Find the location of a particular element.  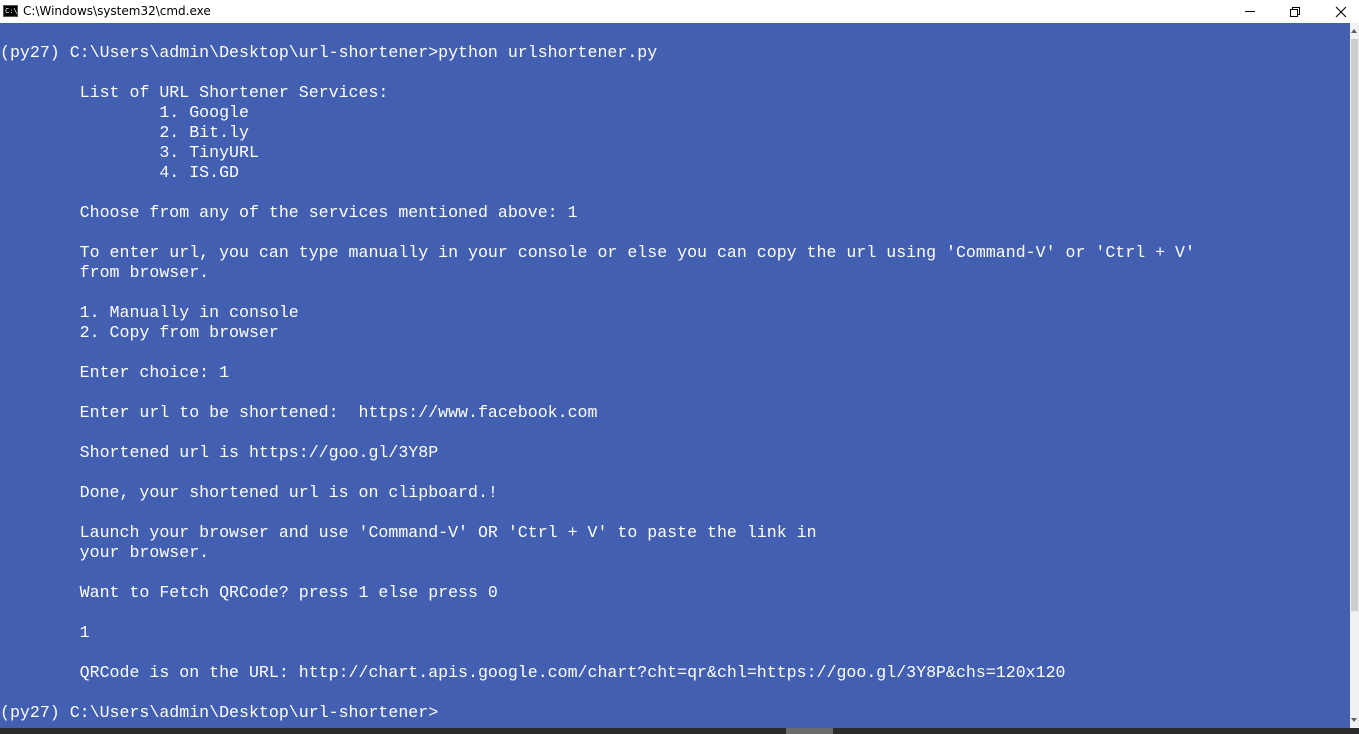

vertical-scroll-thumb is located at coordinates (1354, 325).